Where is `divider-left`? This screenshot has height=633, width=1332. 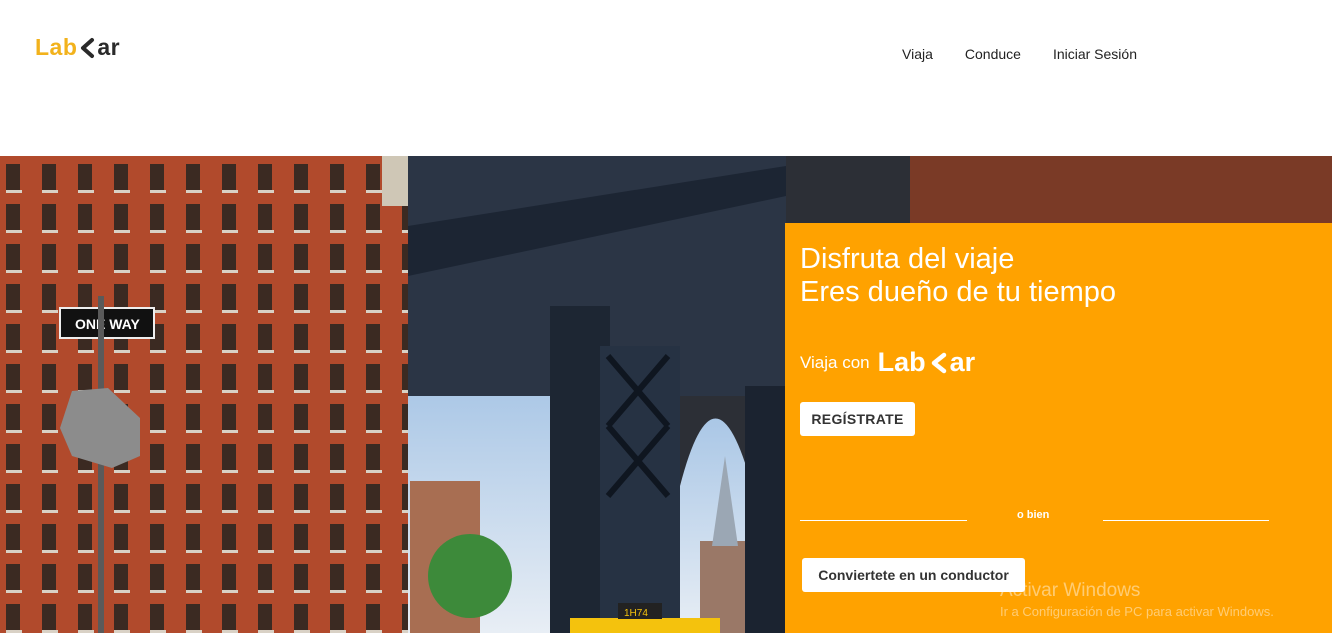
divider-left is located at coordinates (883, 520).